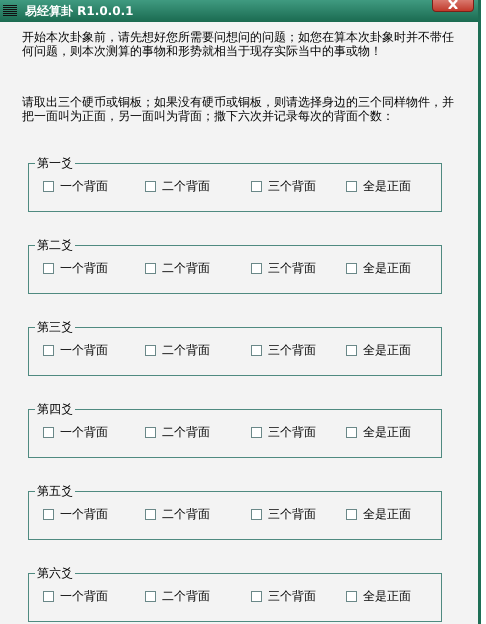 This screenshot has width=486, height=624. I want to click on group-title: 第四爻, so click(55, 409).